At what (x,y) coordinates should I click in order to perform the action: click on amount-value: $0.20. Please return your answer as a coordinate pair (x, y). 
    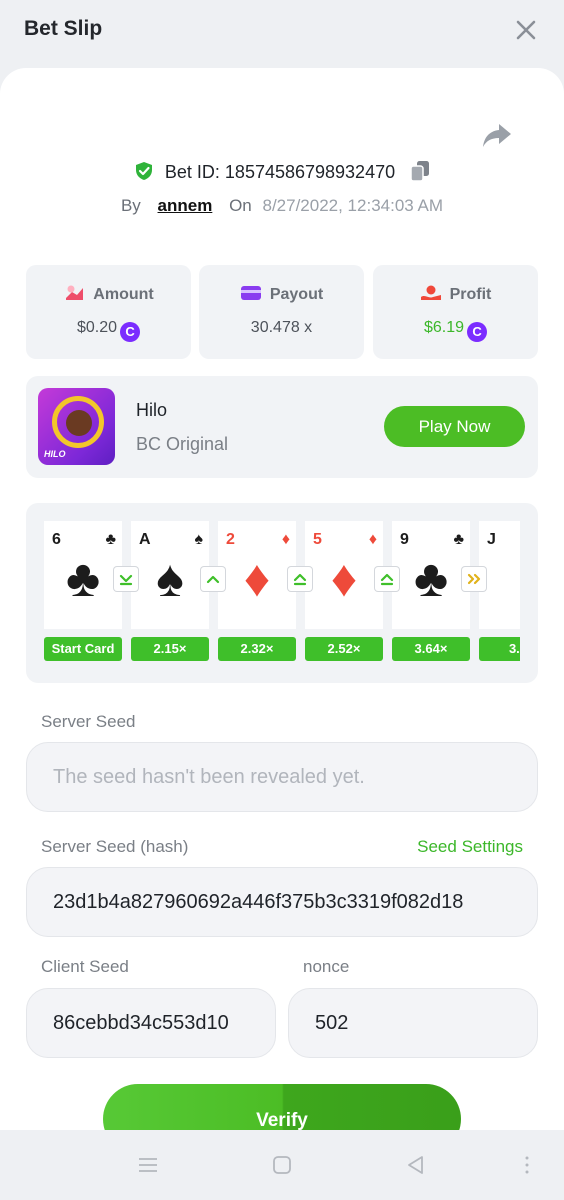
    Looking at the image, I should click on (97, 327).